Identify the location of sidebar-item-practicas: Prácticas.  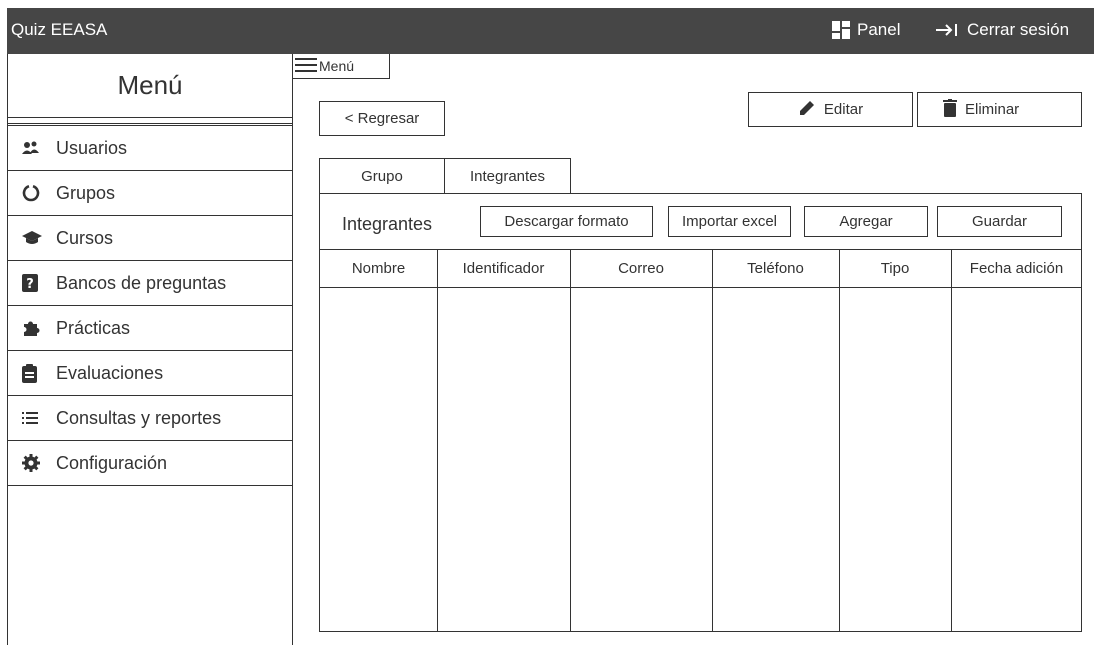
(150, 328).